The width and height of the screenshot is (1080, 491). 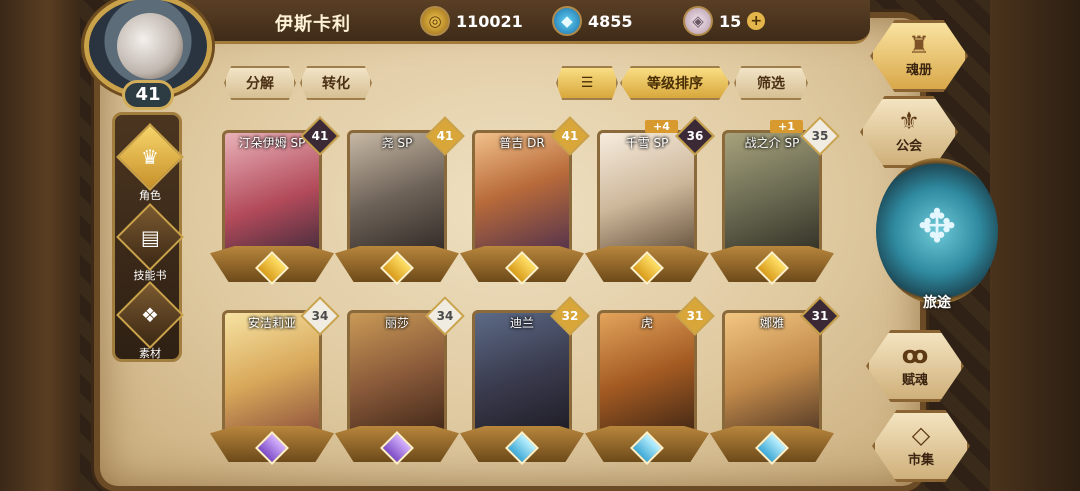 I want to click on decompose-button: 分解, so click(x=260, y=83).